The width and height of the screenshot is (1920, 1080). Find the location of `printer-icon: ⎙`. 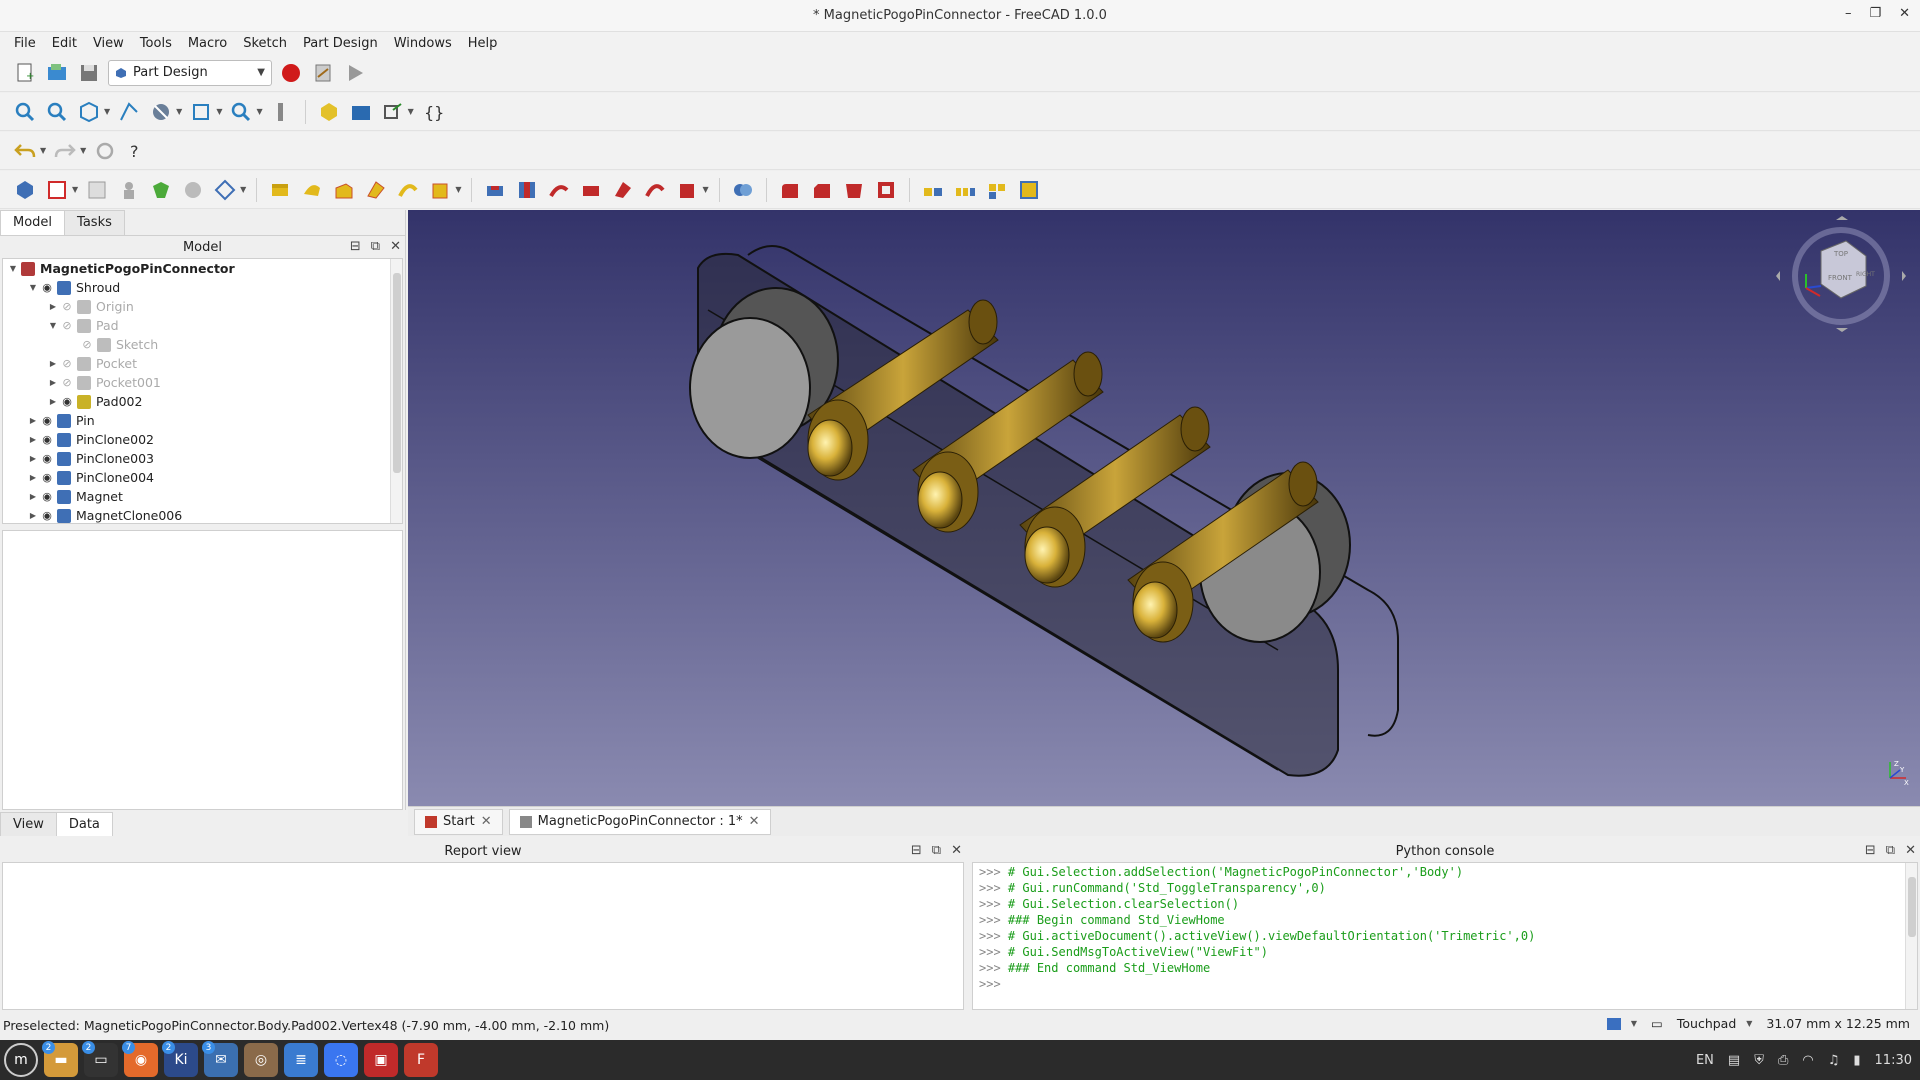

printer-icon: ⎙ is located at coordinates (1783, 1060).